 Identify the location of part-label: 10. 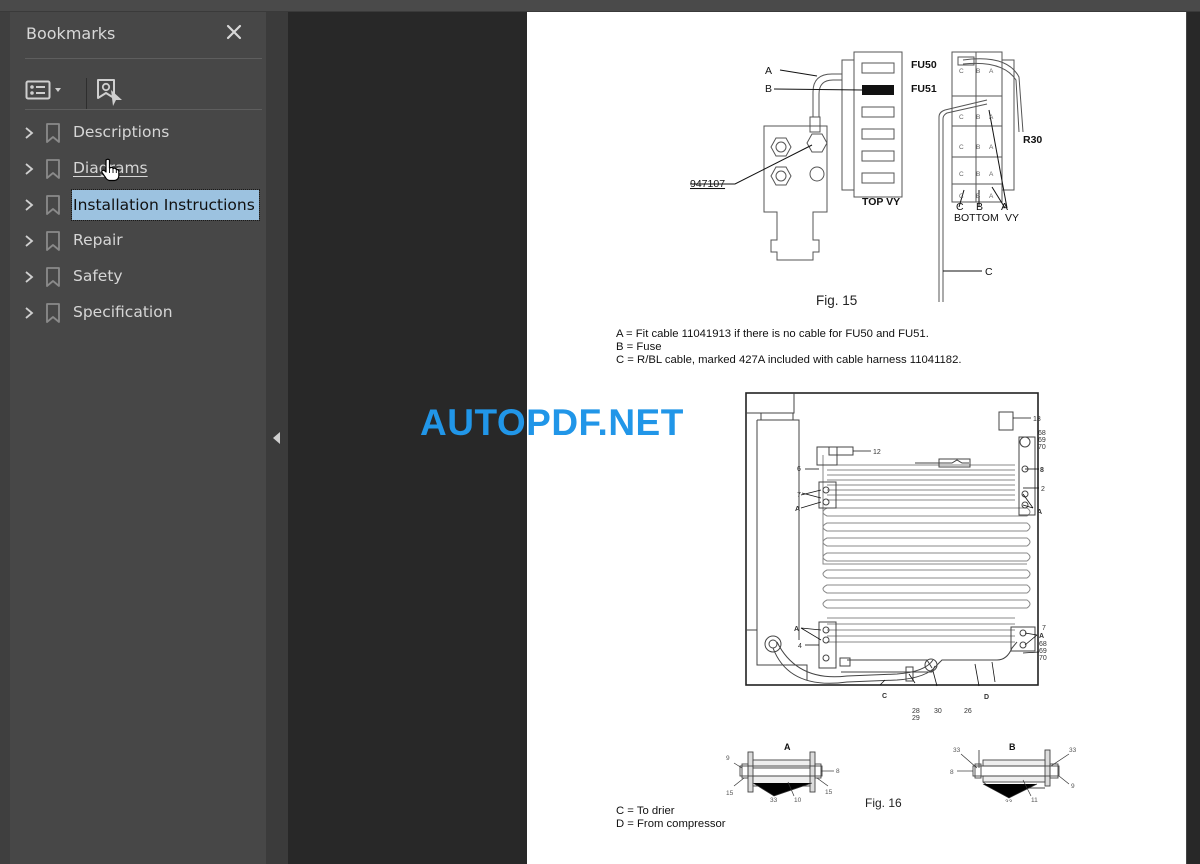
(798, 799).